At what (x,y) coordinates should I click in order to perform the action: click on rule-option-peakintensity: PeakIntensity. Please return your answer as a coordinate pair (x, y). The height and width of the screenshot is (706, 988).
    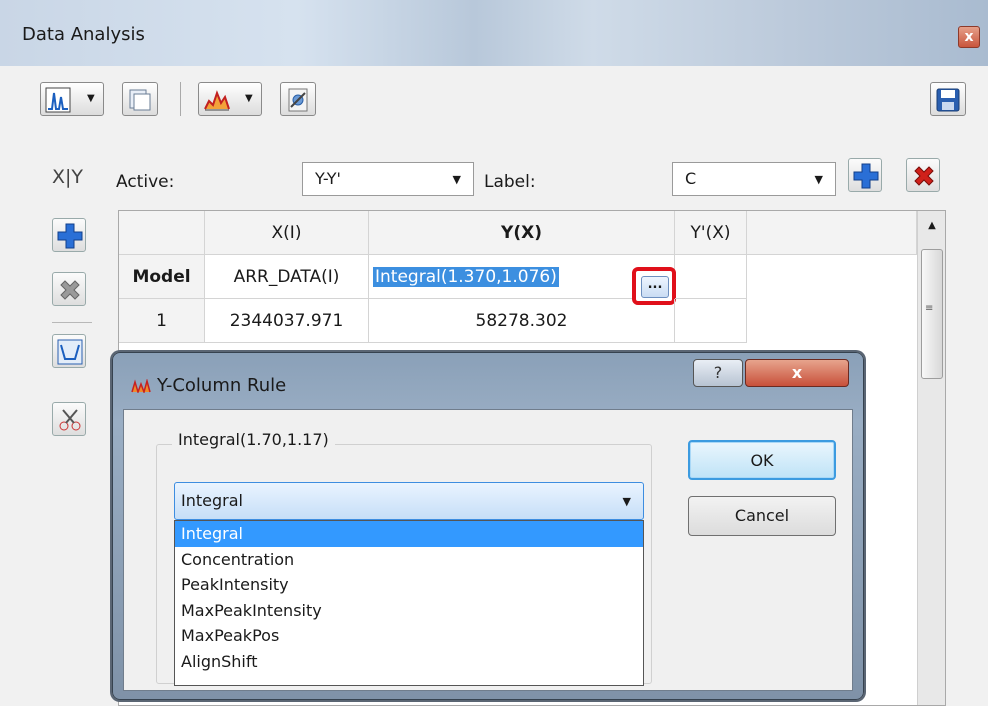
    Looking at the image, I should click on (409, 585).